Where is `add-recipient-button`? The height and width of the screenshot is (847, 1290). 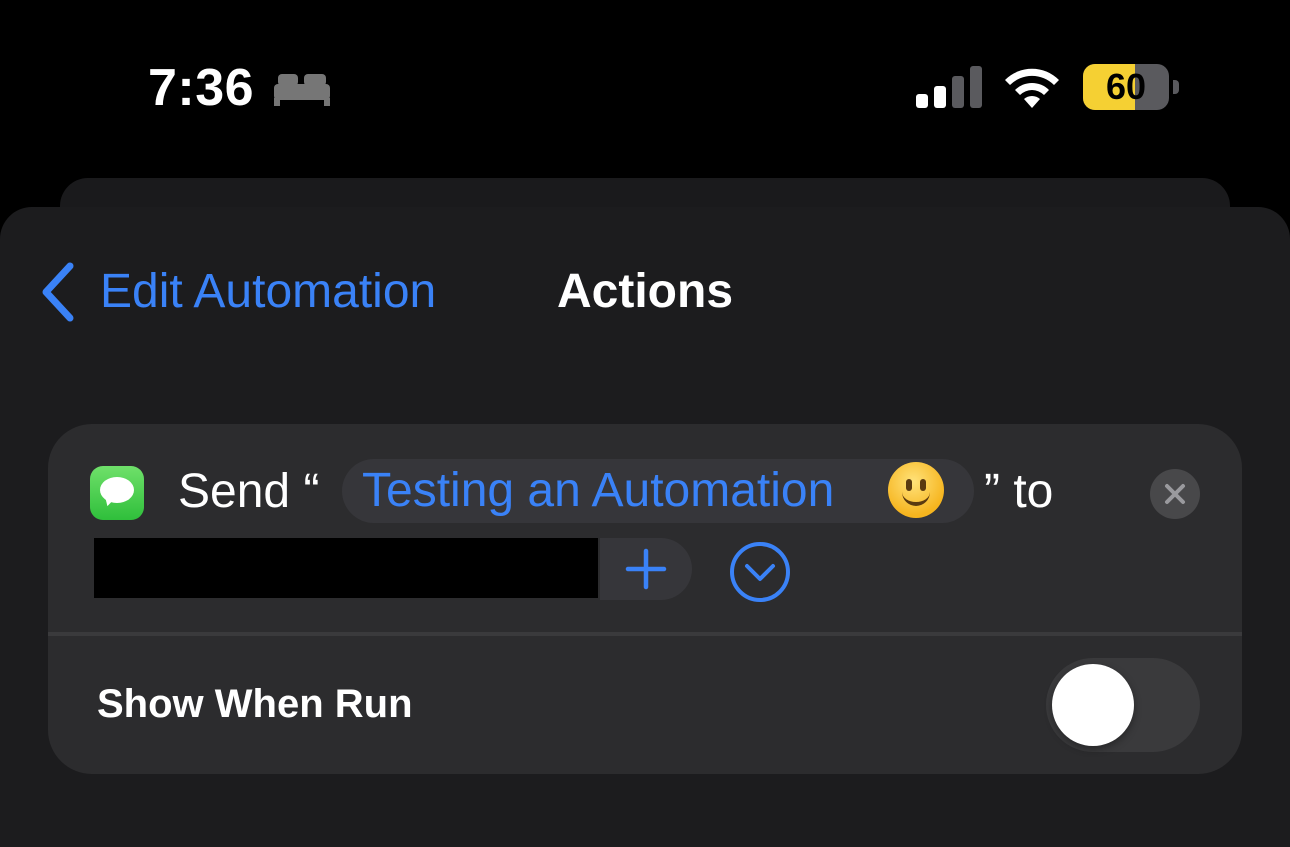
add-recipient-button is located at coordinates (646, 569).